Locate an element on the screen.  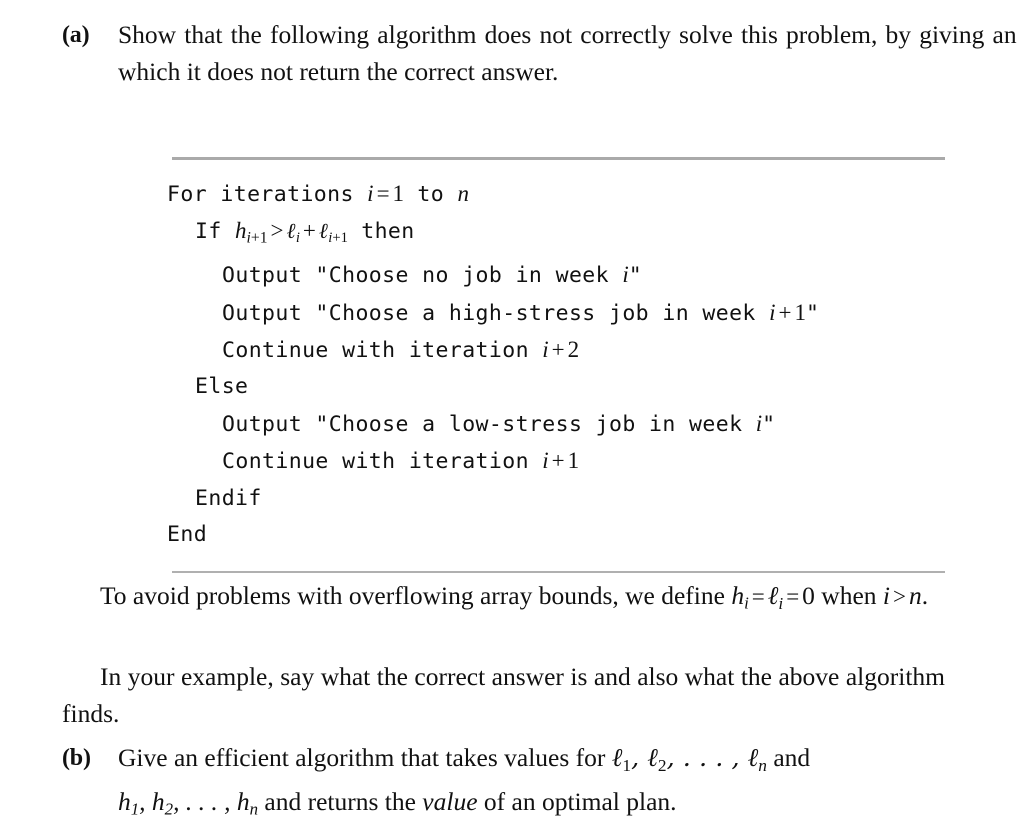
algorithm-top-rule is located at coordinates (558, 158).